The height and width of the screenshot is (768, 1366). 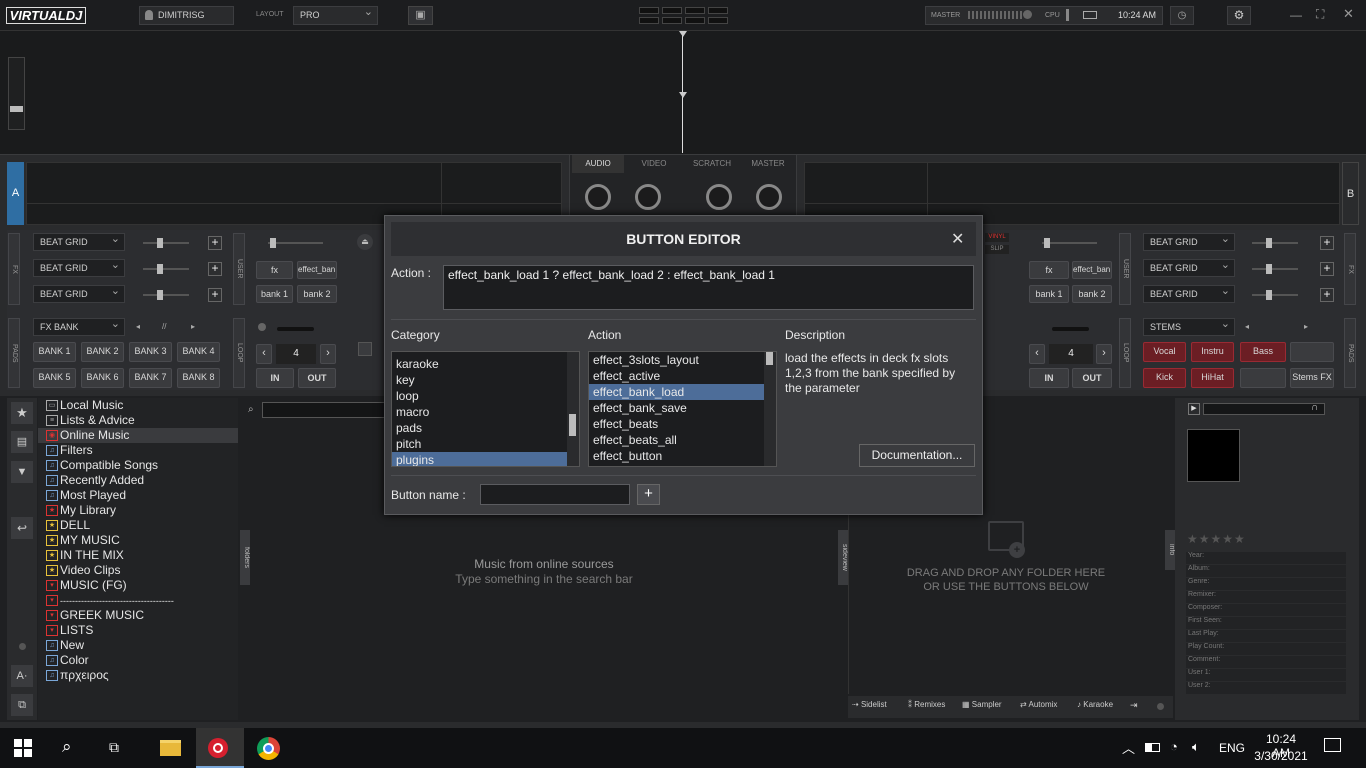 What do you see at coordinates (654, 164) in the screenshot?
I see `mixer-tab-video: VIDEO` at bounding box center [654, 164].